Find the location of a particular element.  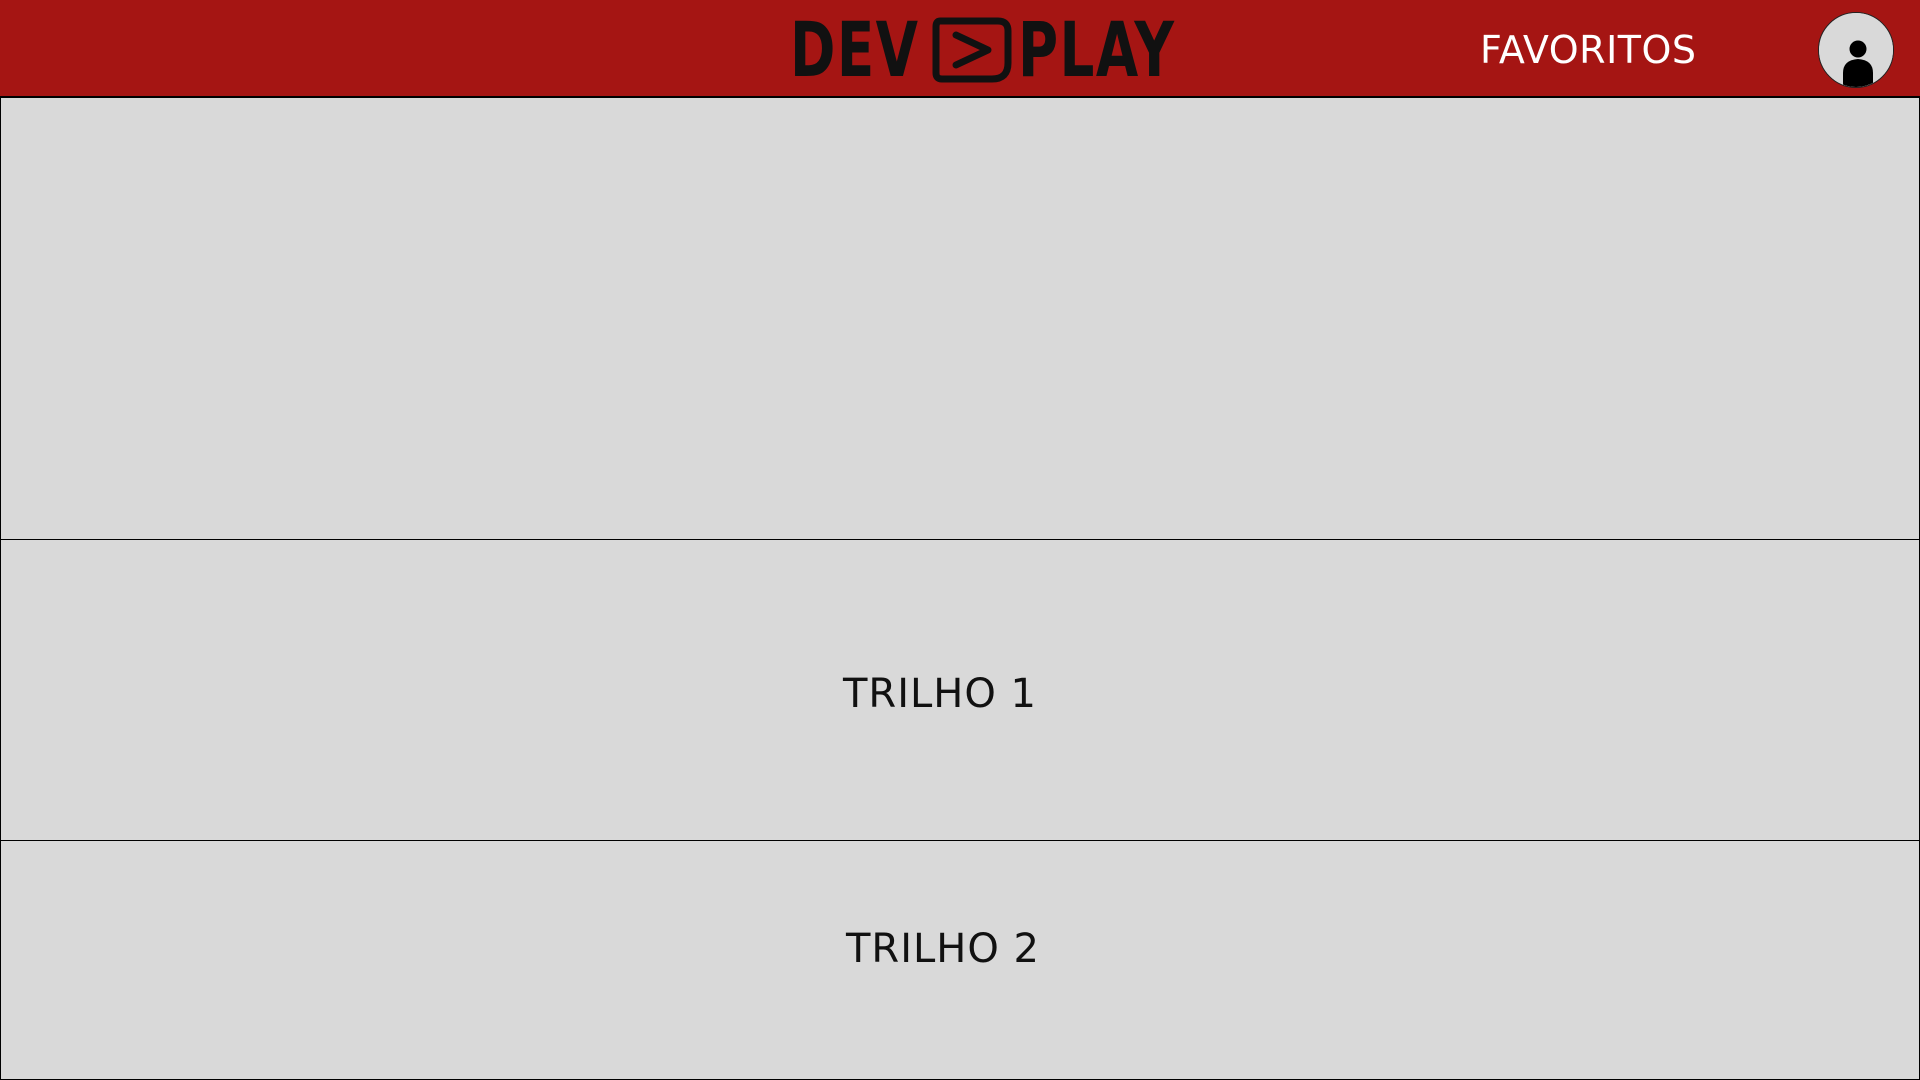

user-avatar-icon is located at coordinates (1856, 50).